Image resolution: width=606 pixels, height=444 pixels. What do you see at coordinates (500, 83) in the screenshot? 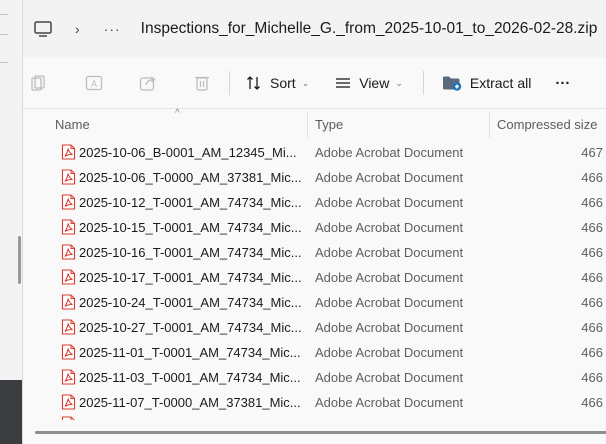
I see `extract-all-label: Extract all` at bounding box center [500, 83].